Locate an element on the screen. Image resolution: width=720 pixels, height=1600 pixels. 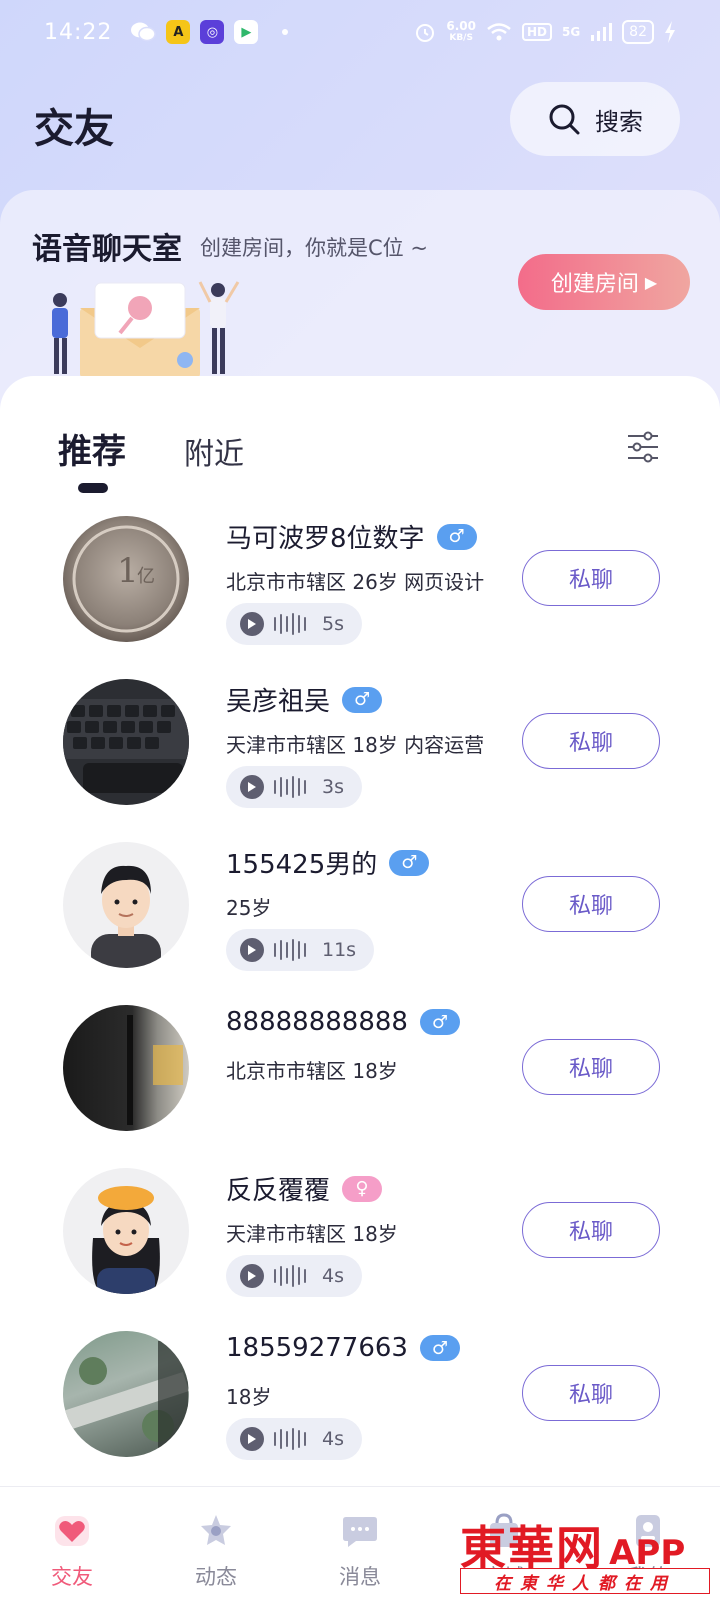
voice-intro-button: 11s is located at coordinates (300, 950).